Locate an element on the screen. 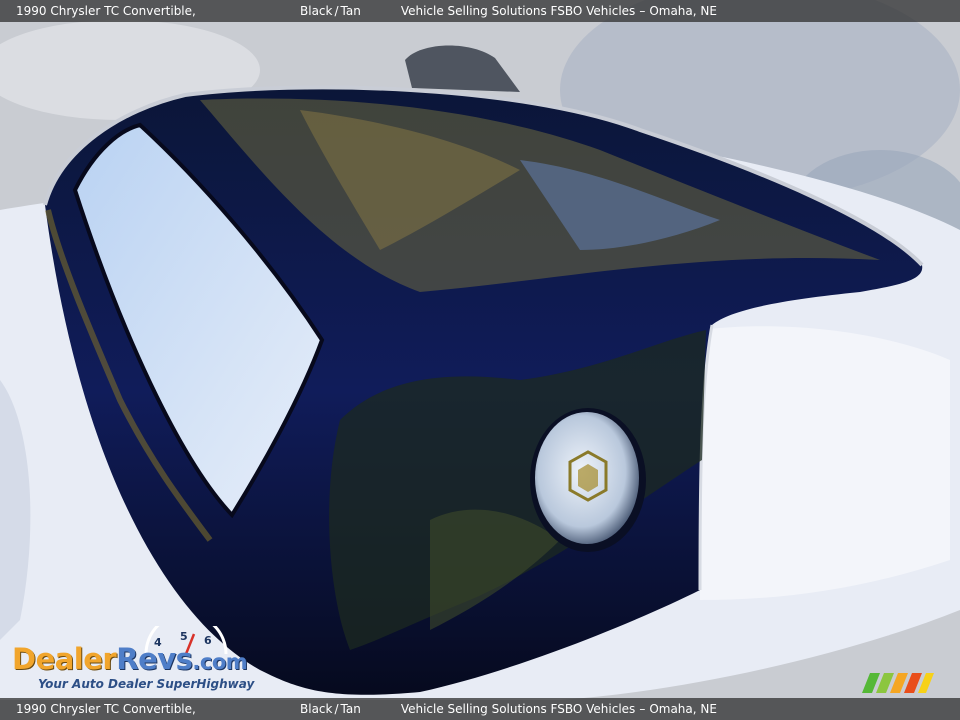 The height and width of the screenshot is (720, 960). logo-word-com: .com is located at coordinates (220, 662).